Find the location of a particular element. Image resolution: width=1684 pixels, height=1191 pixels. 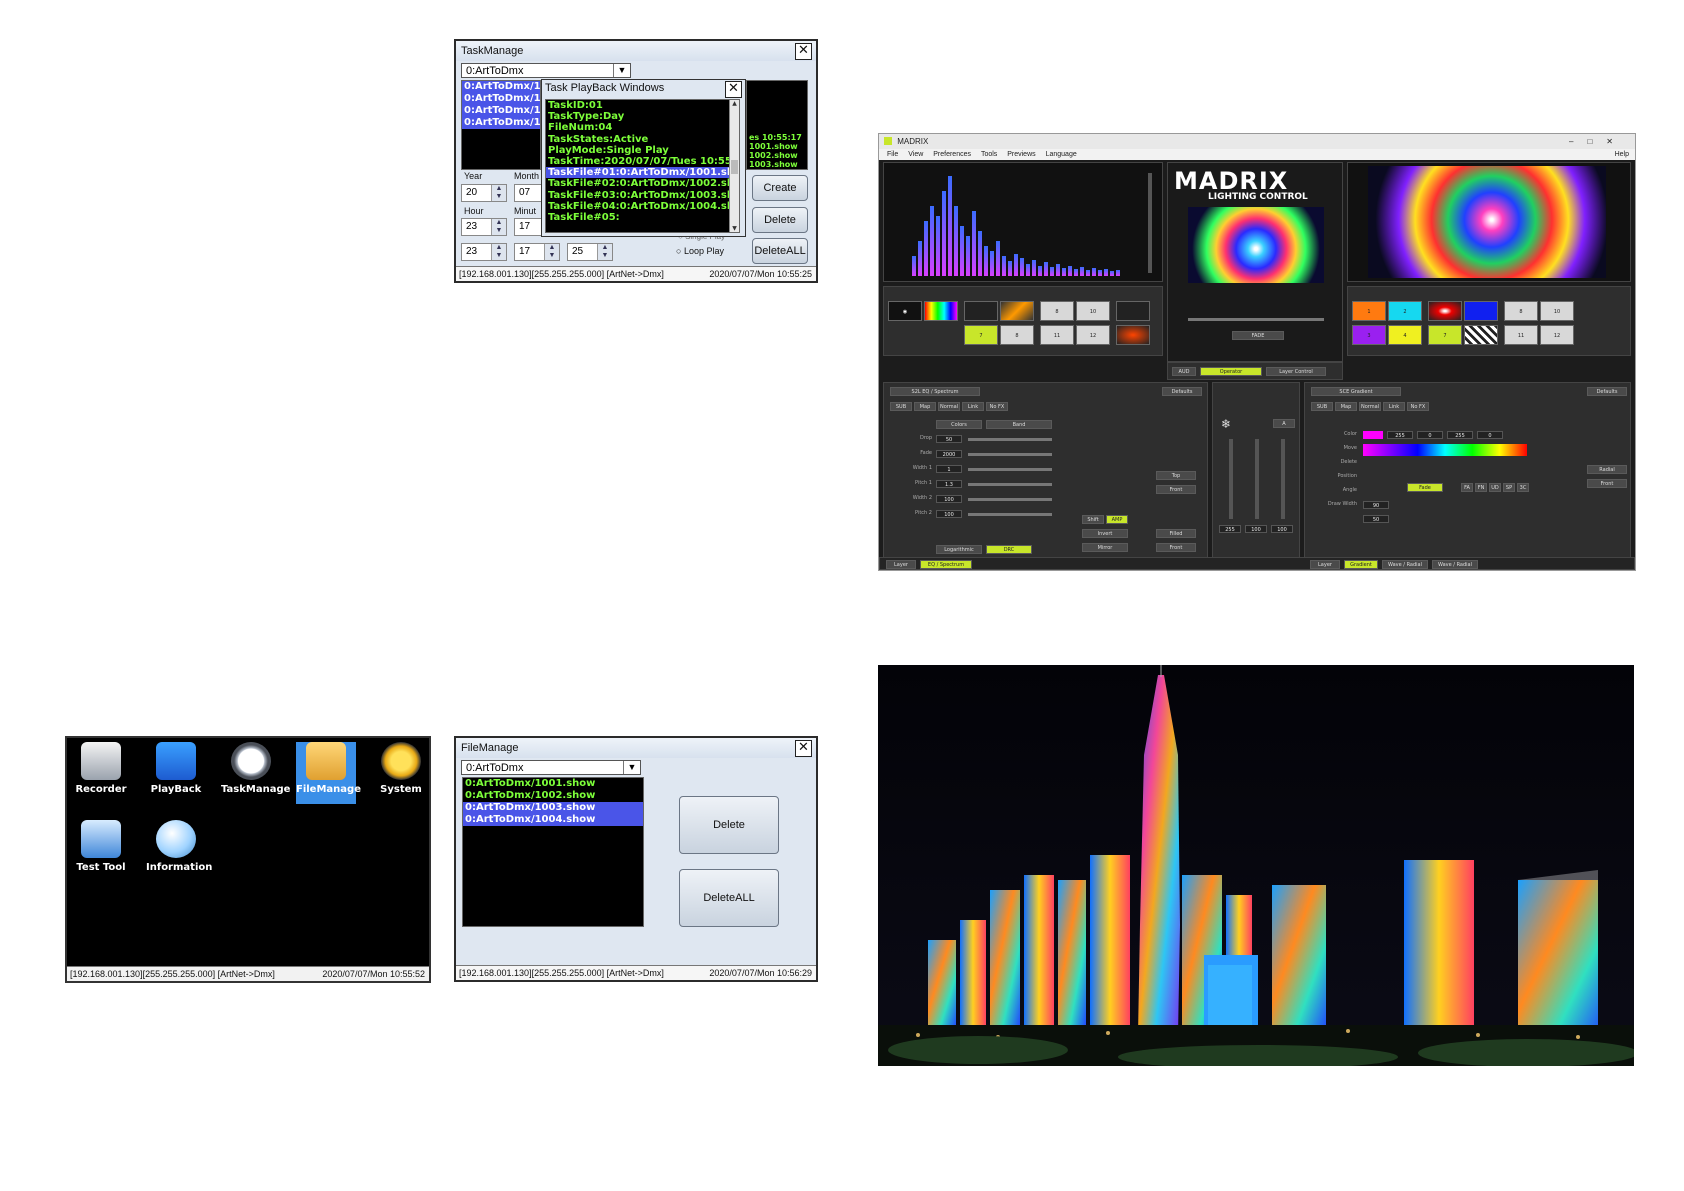

menu-item-system: System is located at coordinates (401, 768).